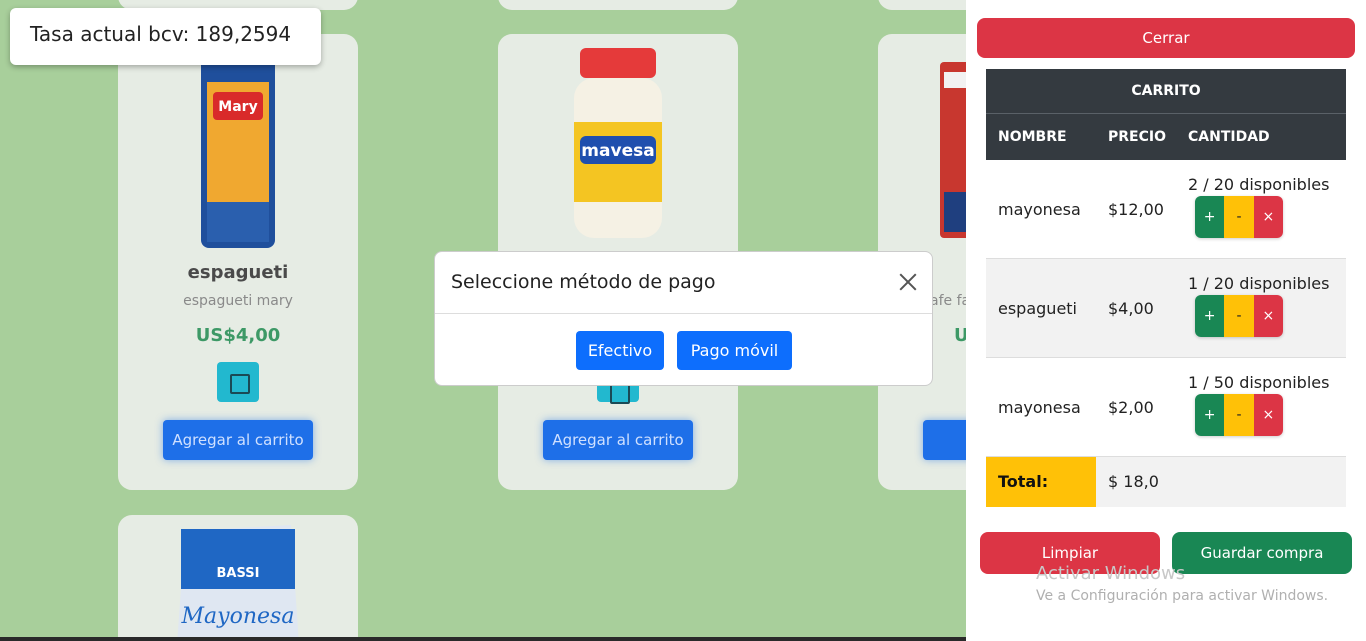 This screenshot has width=1366, height=641. Describe the element at coordinates (583, 282) in the screenshot. I see `modal-title: Seleccione método de pago` at that location.